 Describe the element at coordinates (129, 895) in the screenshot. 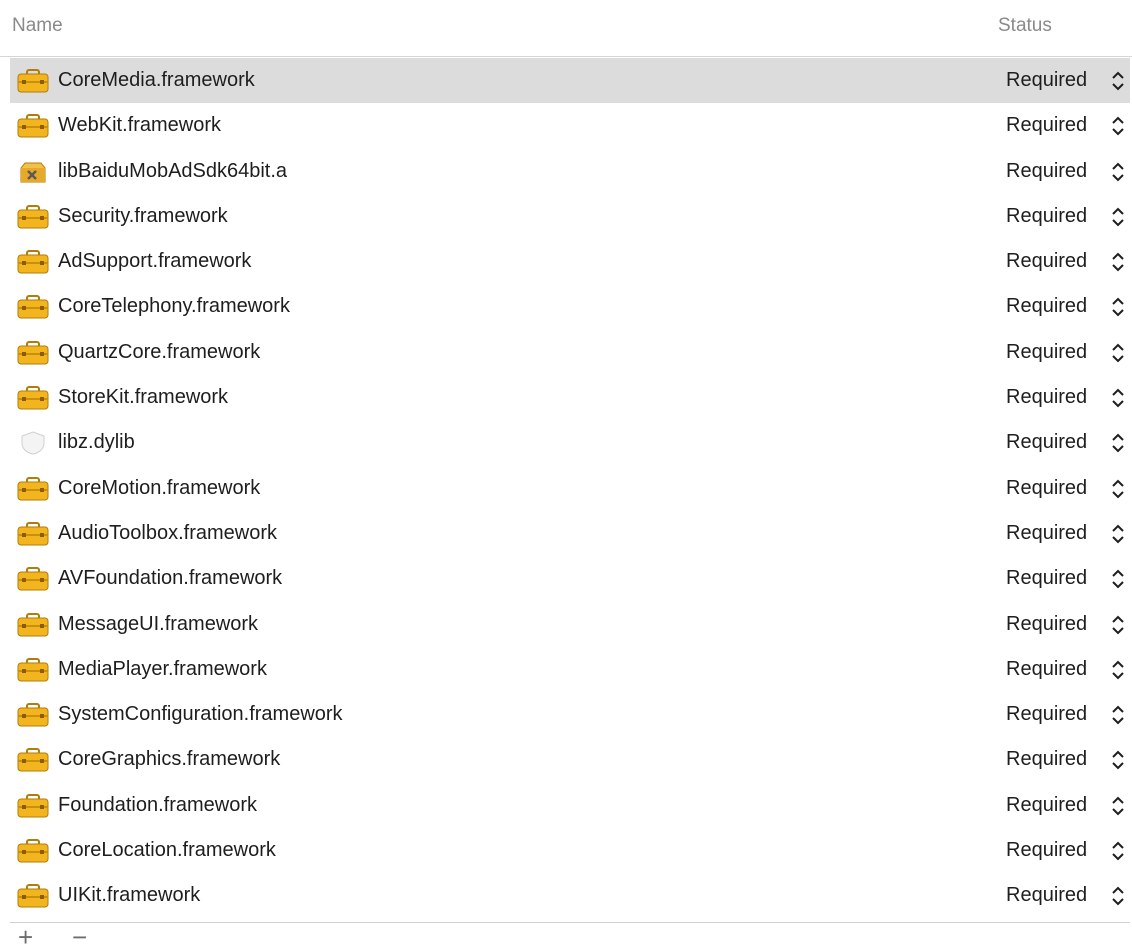

I see `library-name: UIKit.framework` at that location.